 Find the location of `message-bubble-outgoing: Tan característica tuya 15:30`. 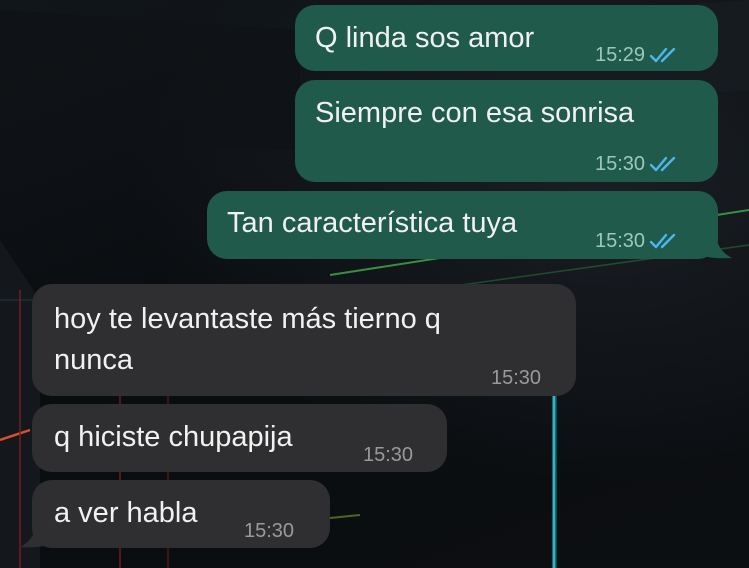

message-bubble-outgoing: Tan característica tuya 15:30 is located at coordinates (462, 225).